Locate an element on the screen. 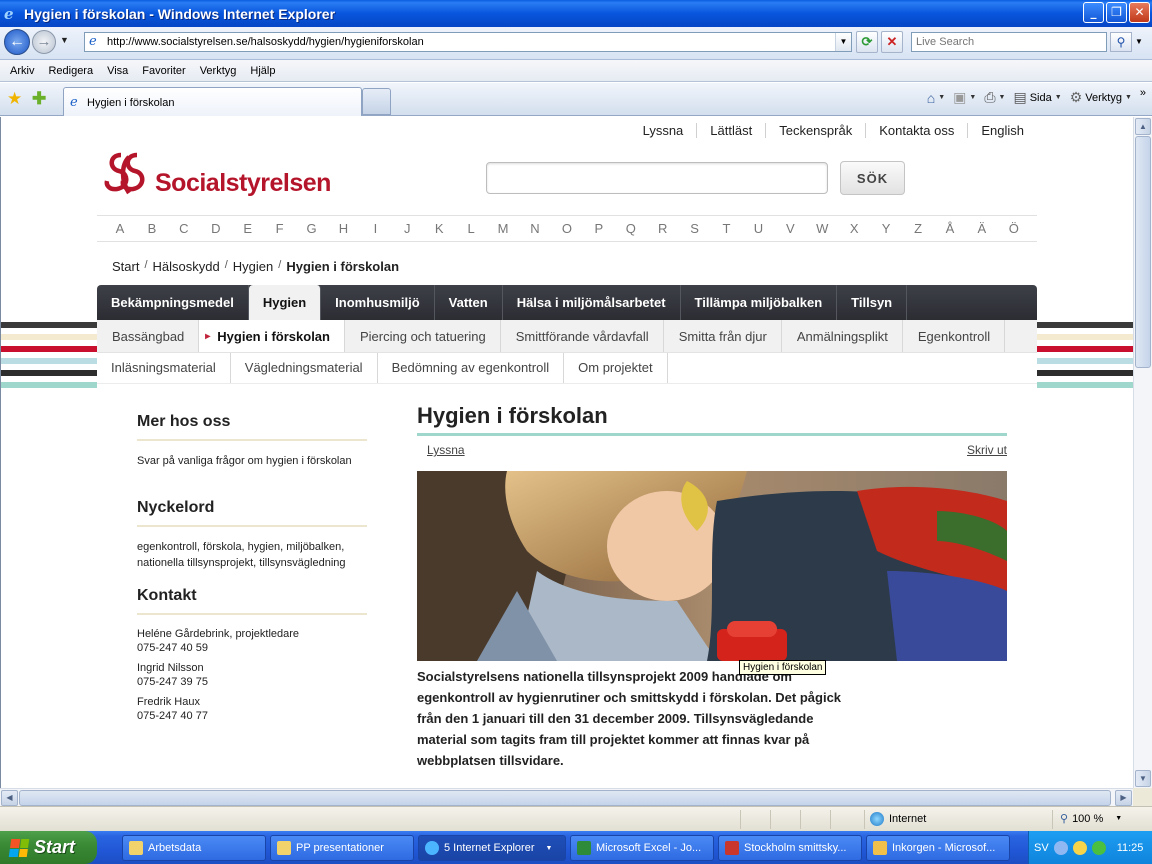  toplink-english: English is located at coordinates (1002, 130).